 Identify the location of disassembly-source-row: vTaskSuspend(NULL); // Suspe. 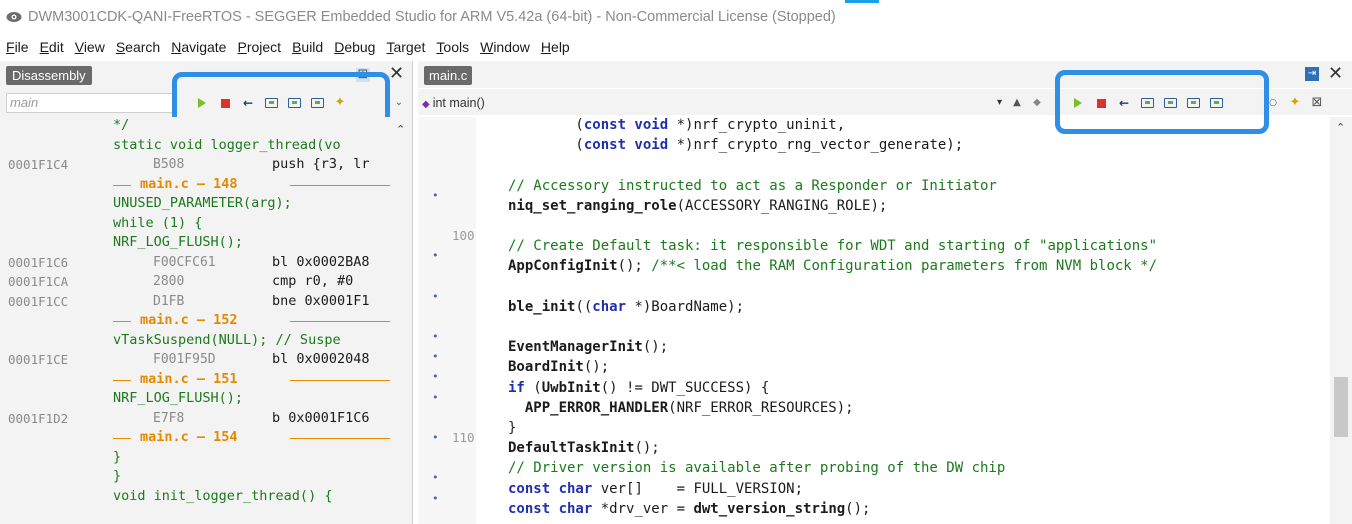
(196, 340).